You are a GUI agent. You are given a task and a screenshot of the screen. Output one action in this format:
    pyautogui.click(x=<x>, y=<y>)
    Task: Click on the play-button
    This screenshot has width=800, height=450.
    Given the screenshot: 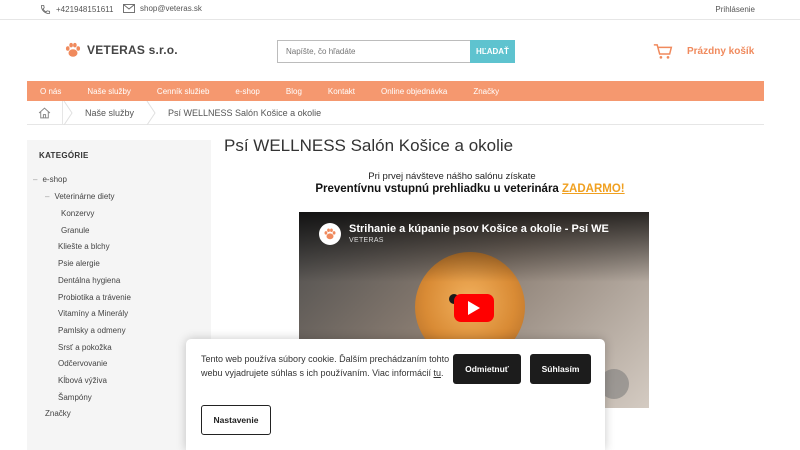 What is the action you would take?
    pyautogui.click(x=474, y=308)
    